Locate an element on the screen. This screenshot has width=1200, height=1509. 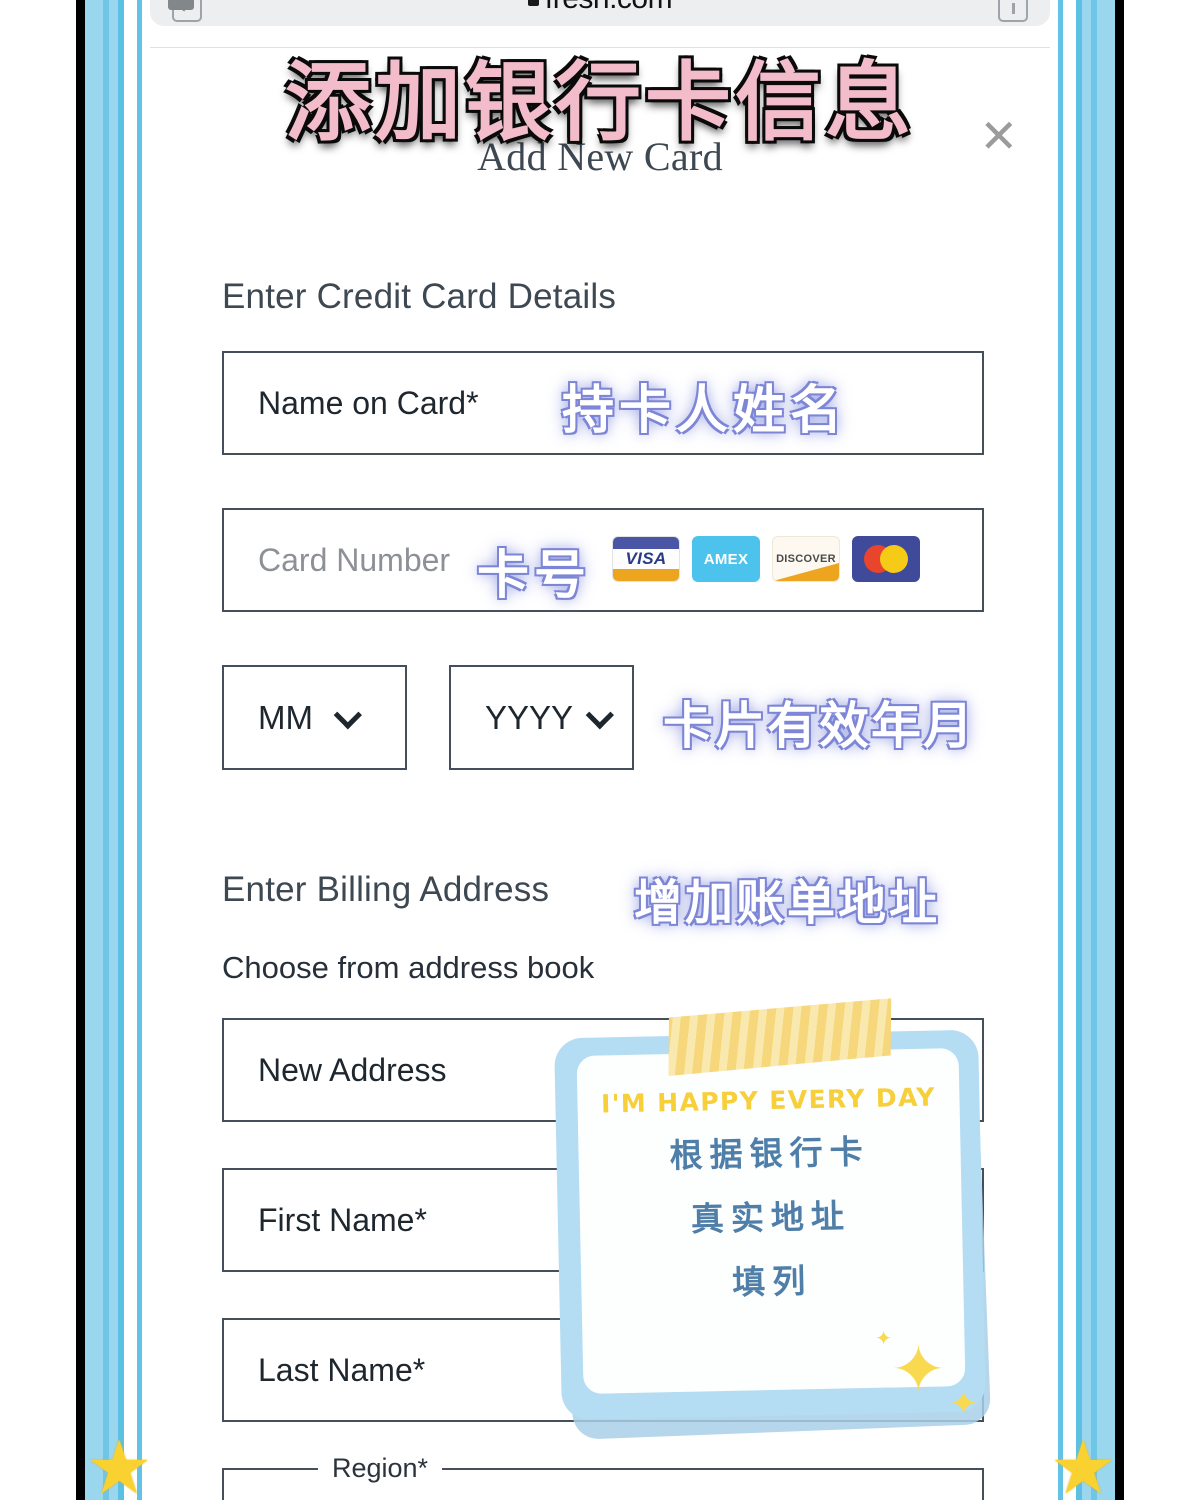
sparkle-icon-small: ✦ is located at coordinates (883, 1338).